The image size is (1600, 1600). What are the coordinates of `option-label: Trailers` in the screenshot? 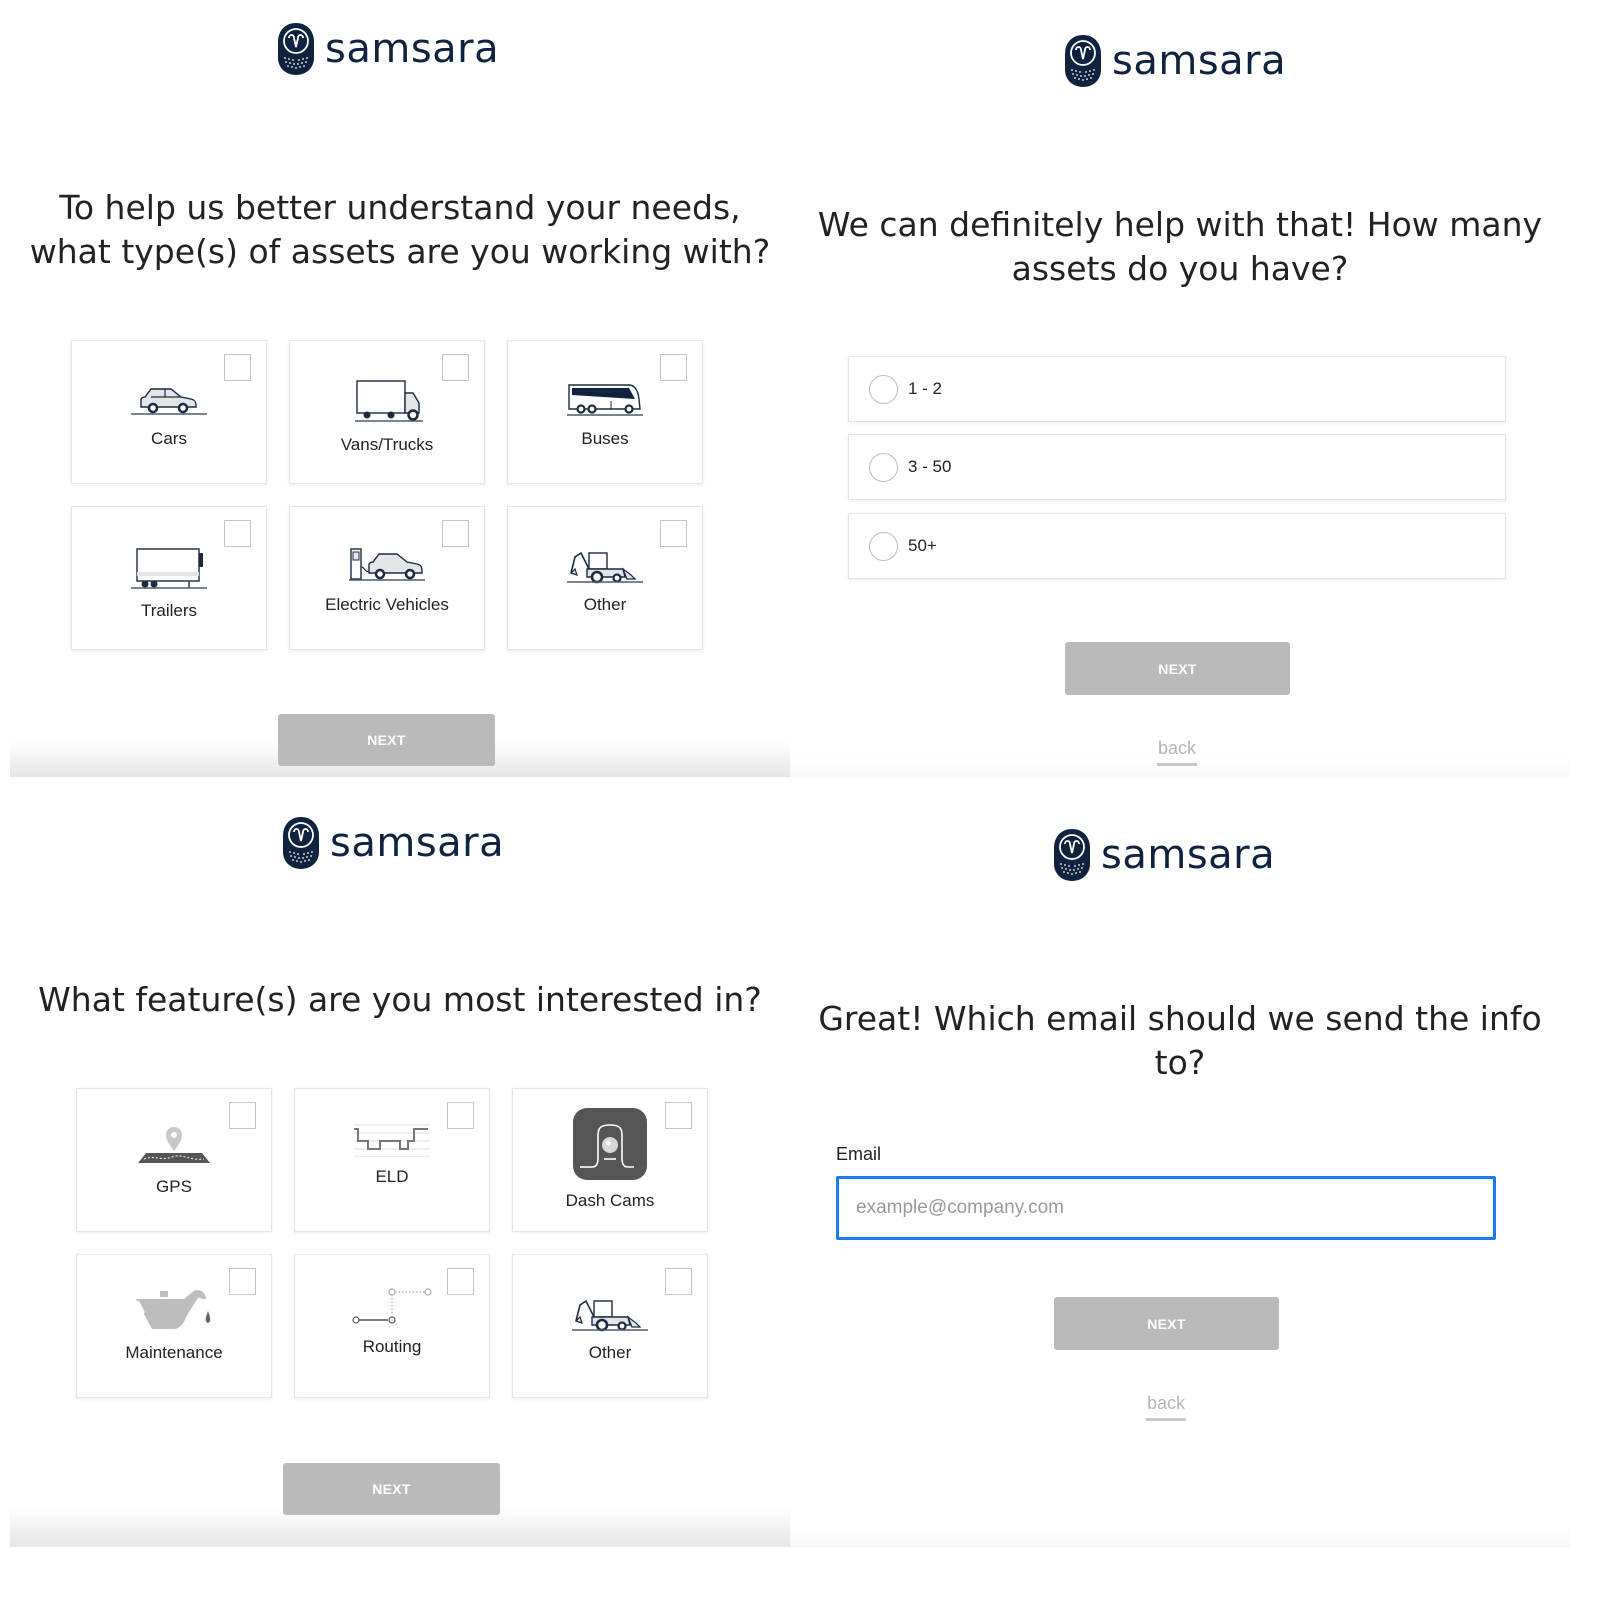 It's located at (169, 610).